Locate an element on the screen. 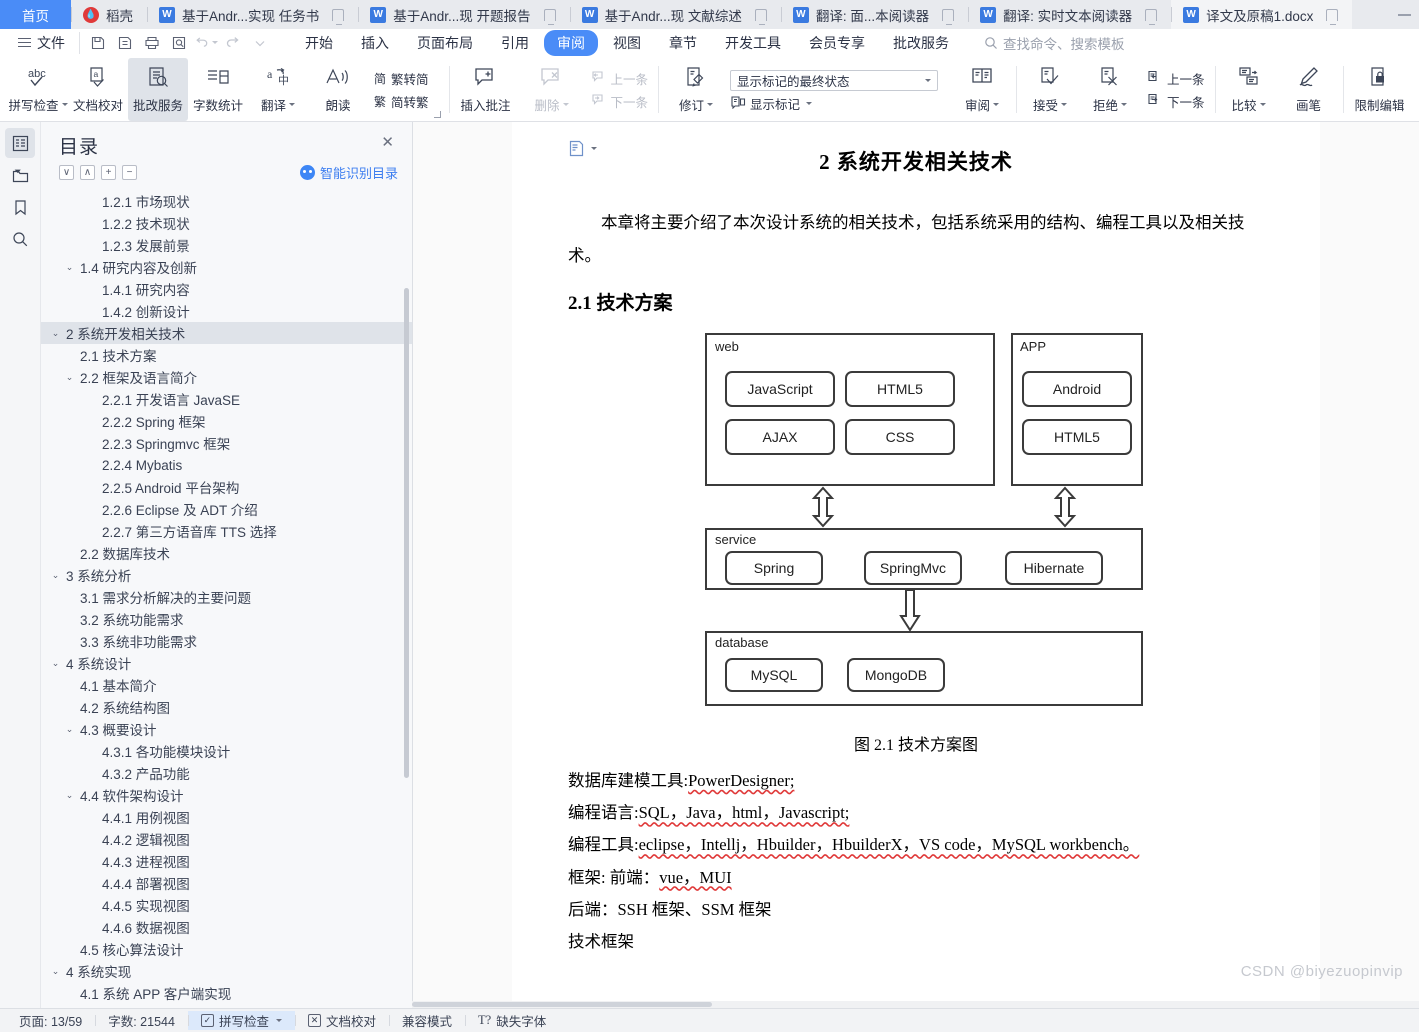  prev-comment-button: 上一条 is located at coordinates (619, 78).